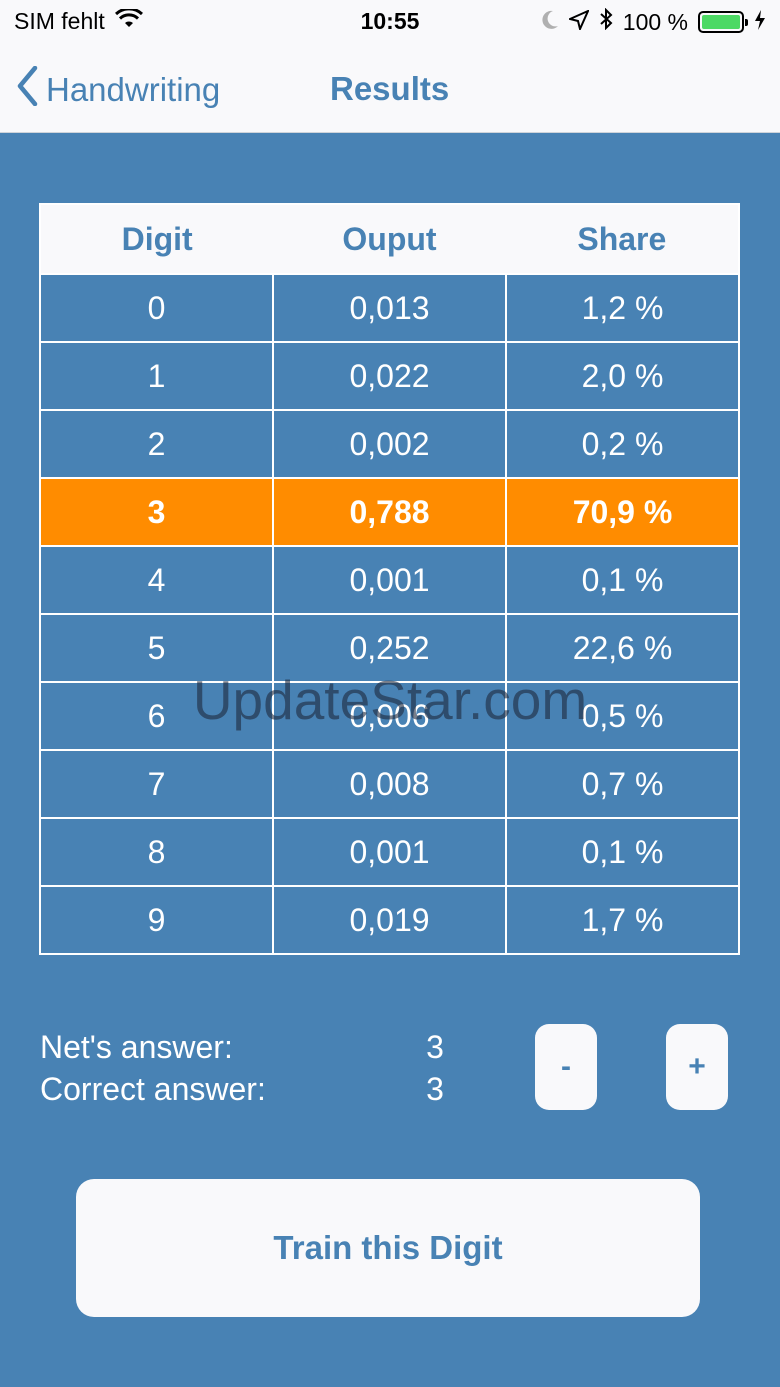 The image size is (780, 1387). I want to click on cell-output: 0,022, so click(388, 376).